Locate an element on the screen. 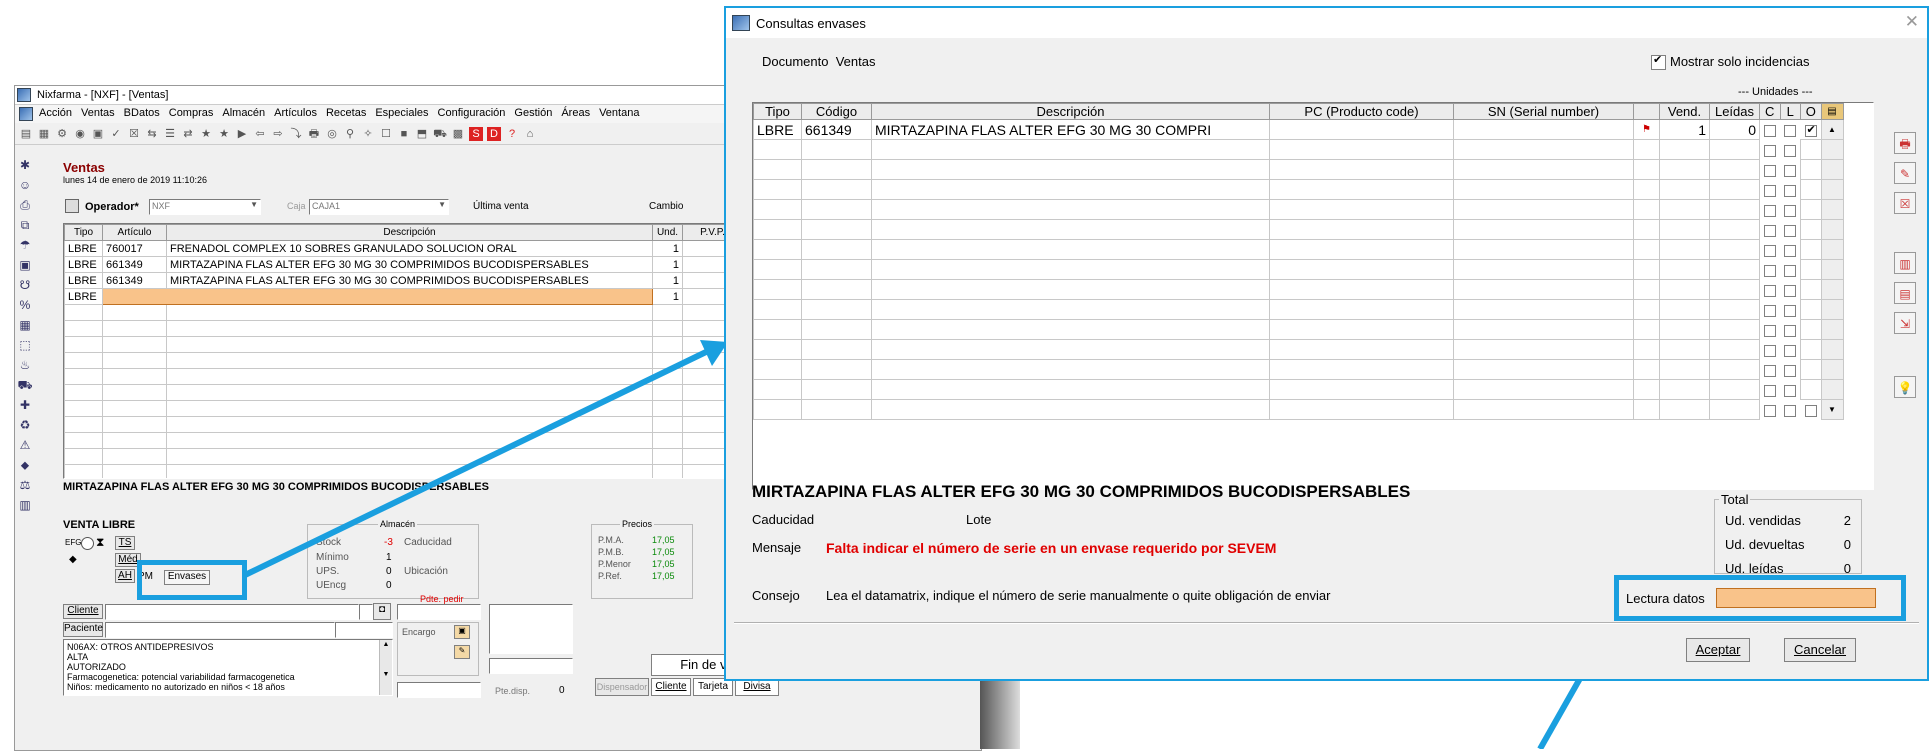  diamond-icon: ◆ is located at coordinates (73, 559).